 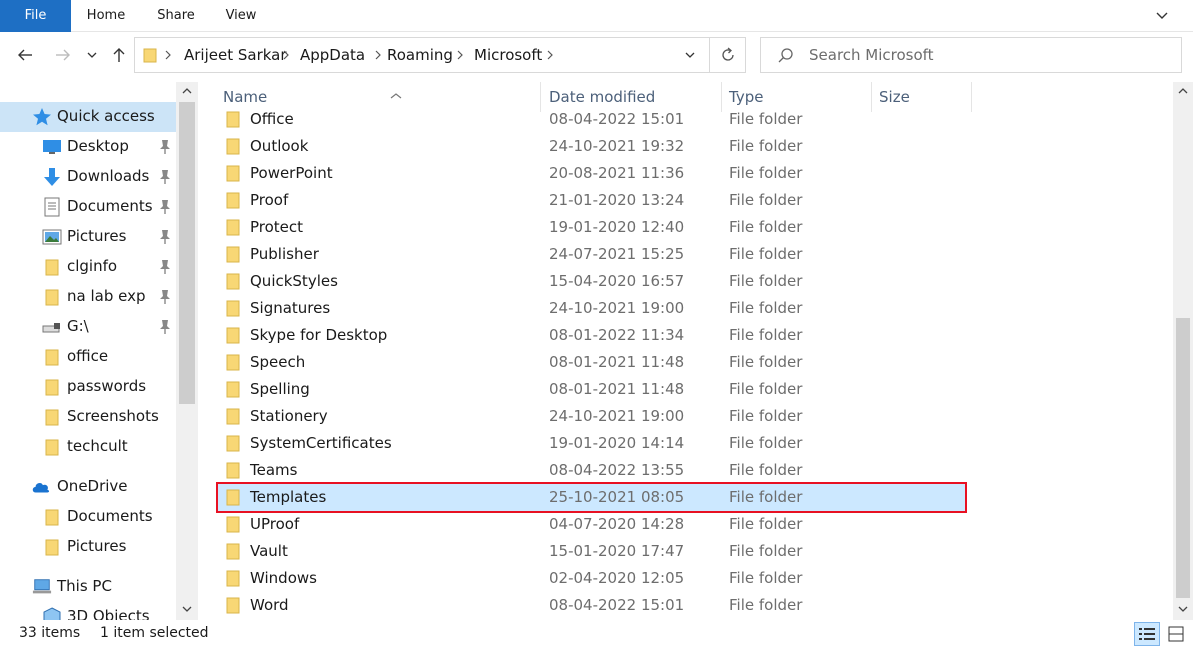 What do you see at coordinates (1162, 15) in the screenshot?
I see `expand-ribbon-icon` at bounding box center [1162, 15].